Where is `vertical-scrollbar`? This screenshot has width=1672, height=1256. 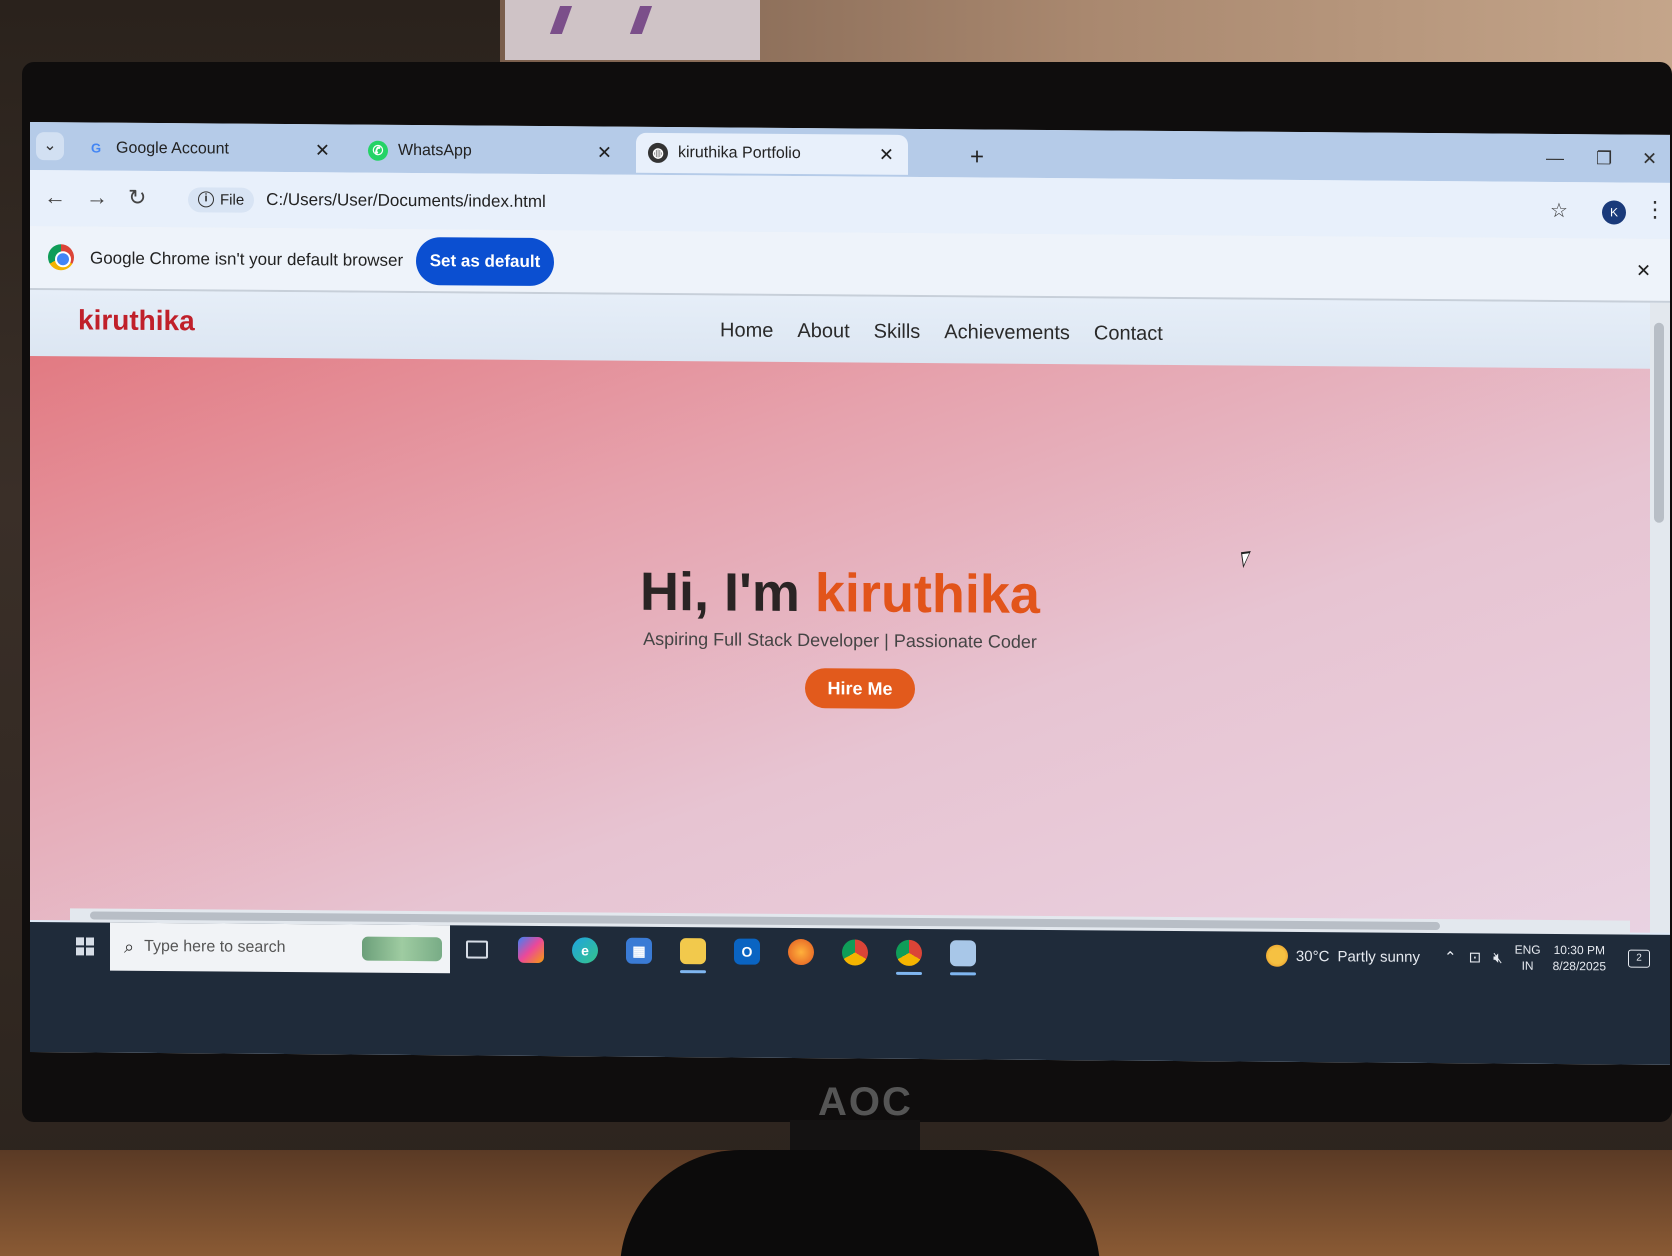
vertical-scrollbar is located at coordinates (1660, 617).